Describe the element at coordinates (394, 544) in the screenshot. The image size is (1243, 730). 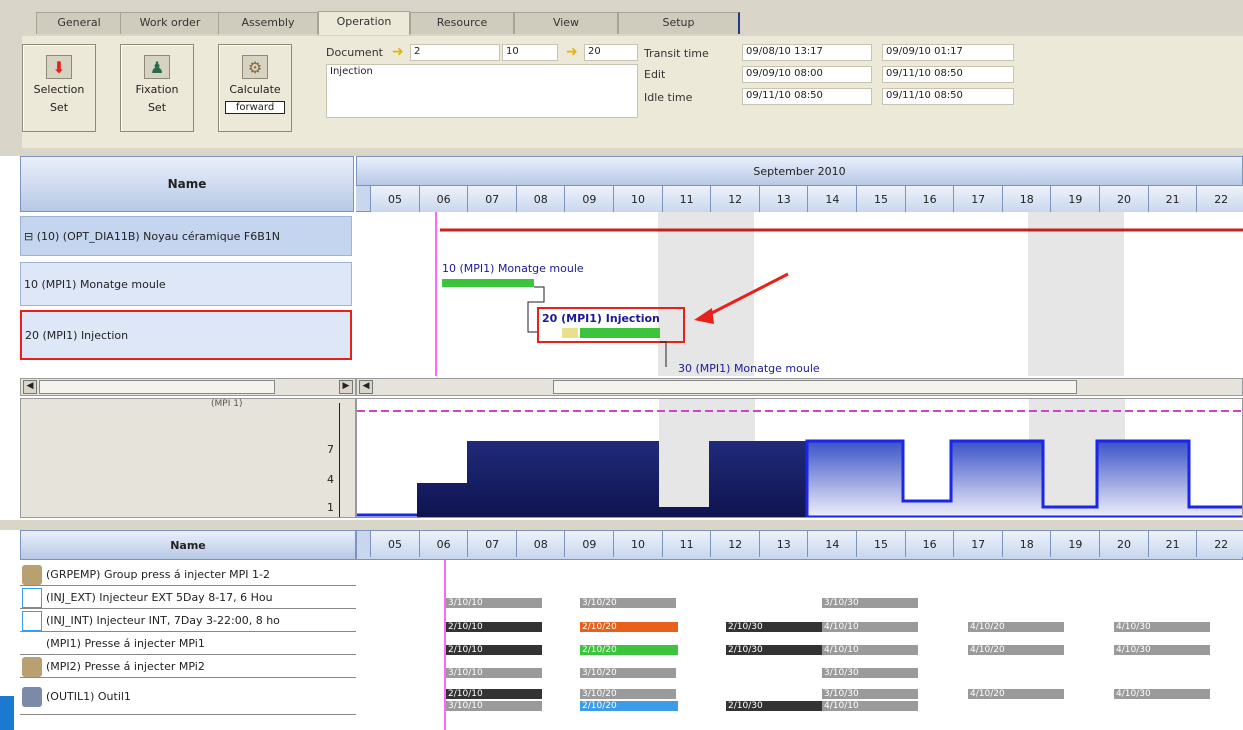
I see `resource-day-cell: 05` at that location.